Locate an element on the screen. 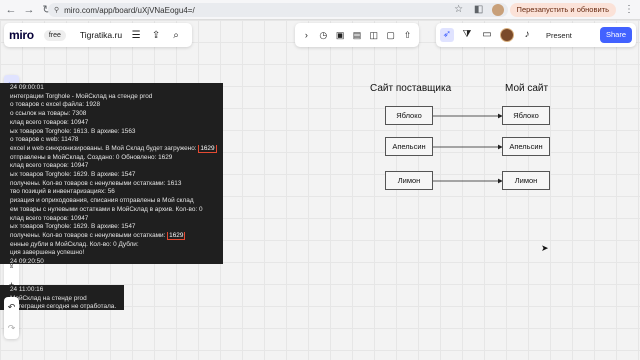  my-site-item-apple: Яблоко is located at coordinates (526, 115).